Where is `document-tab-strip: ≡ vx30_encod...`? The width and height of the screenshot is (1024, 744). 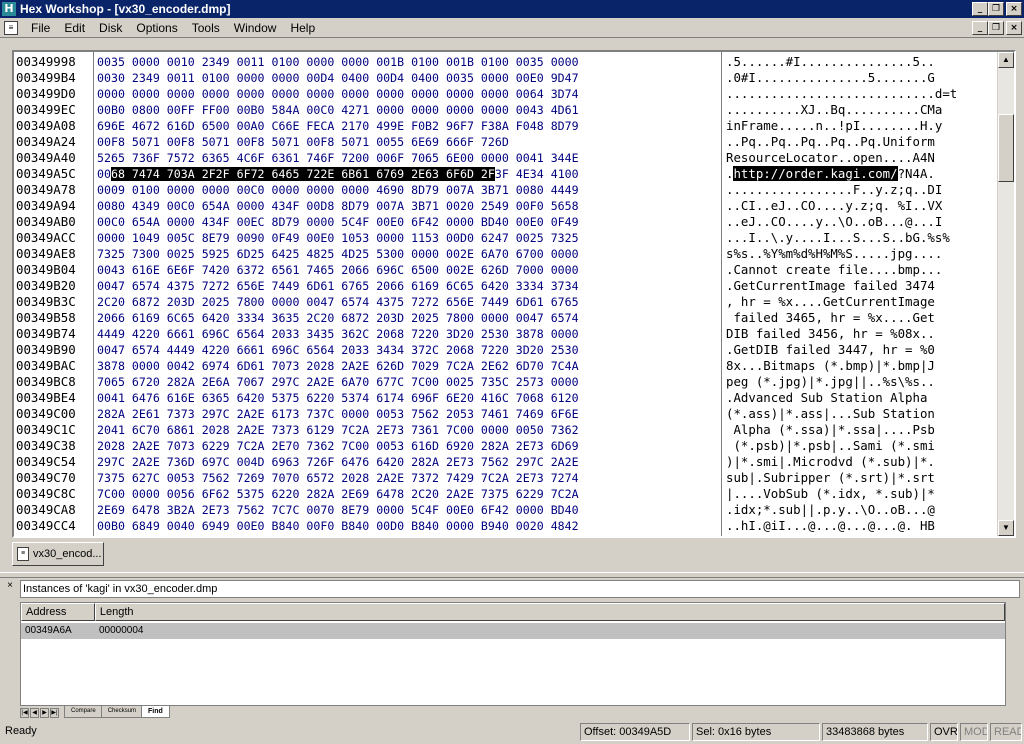 document-tab-strip: ≡ vx30_encod... is located at coordinates (514, 554).